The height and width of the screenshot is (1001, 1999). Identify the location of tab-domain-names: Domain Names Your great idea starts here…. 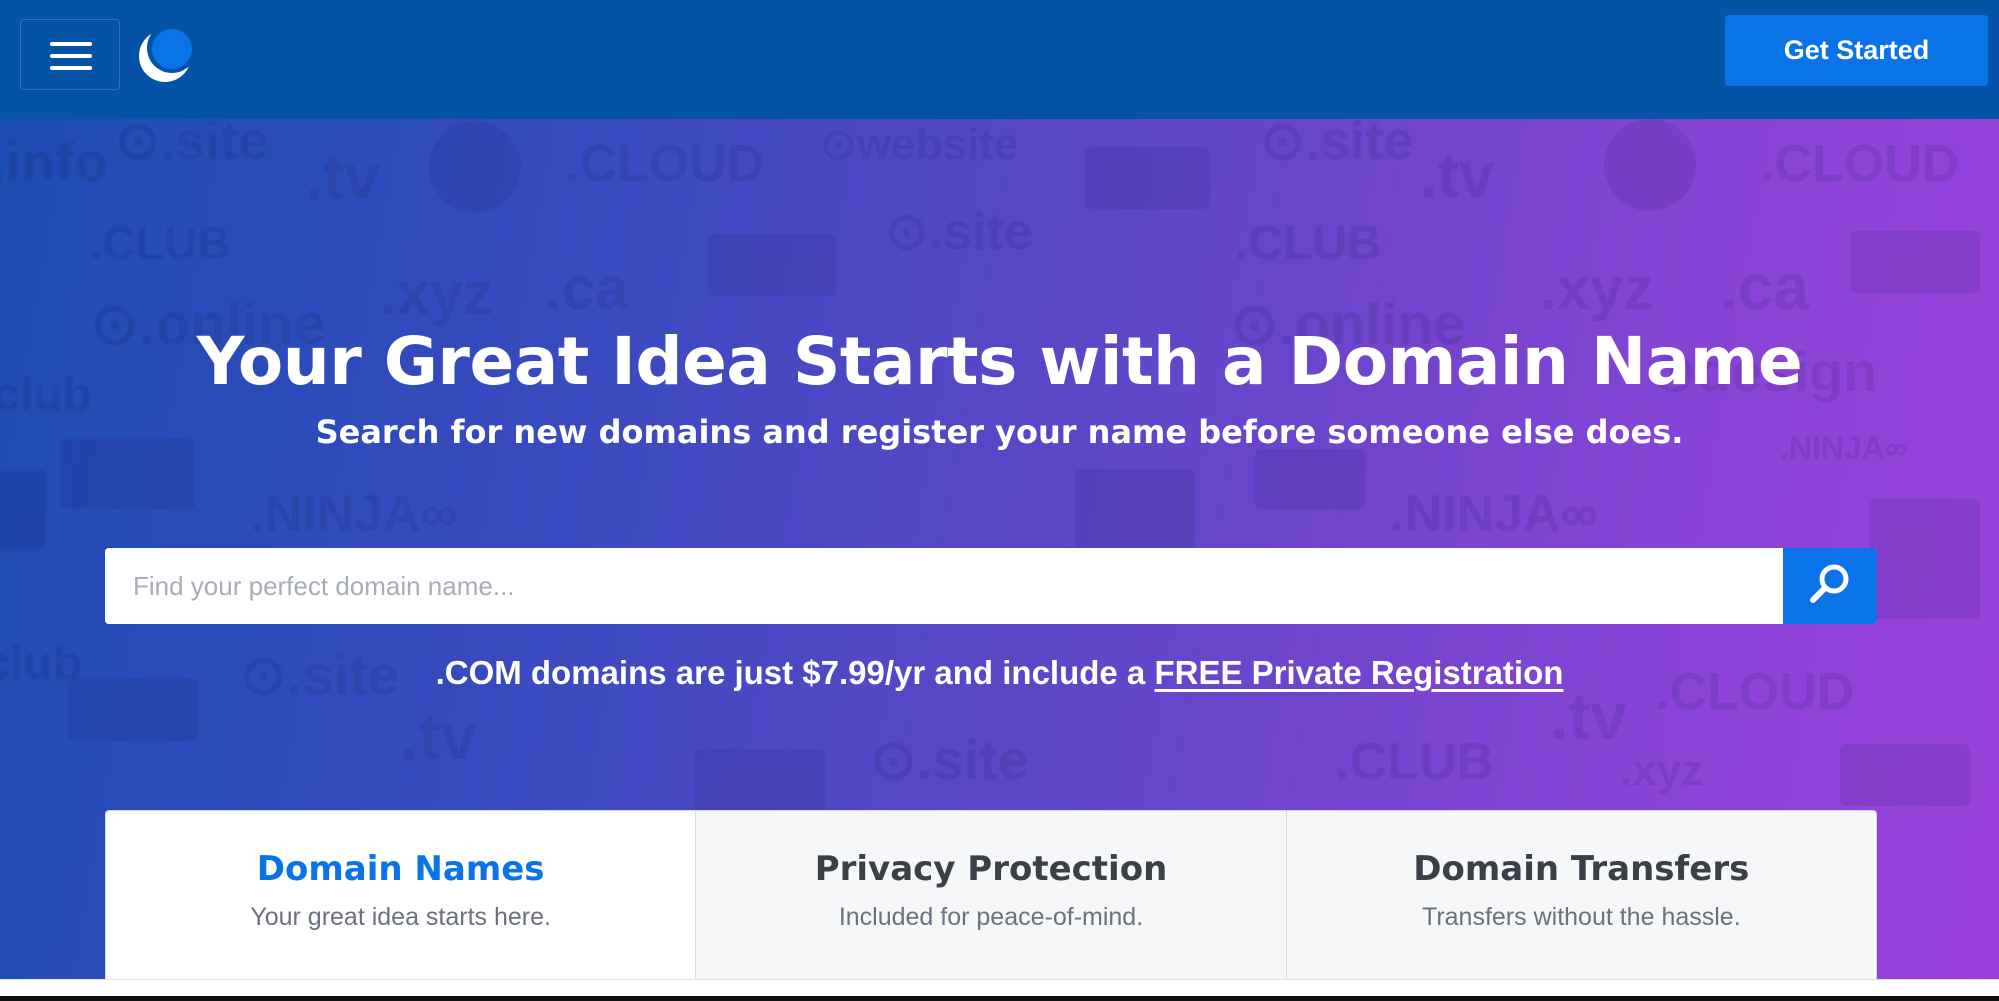
(401, 895).